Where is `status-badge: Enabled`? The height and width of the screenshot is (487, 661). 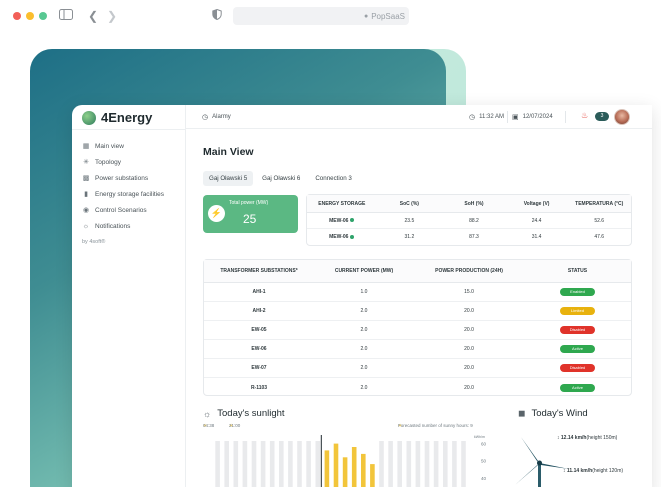
status-badge: Enabled is located at coordinates (577, 292).